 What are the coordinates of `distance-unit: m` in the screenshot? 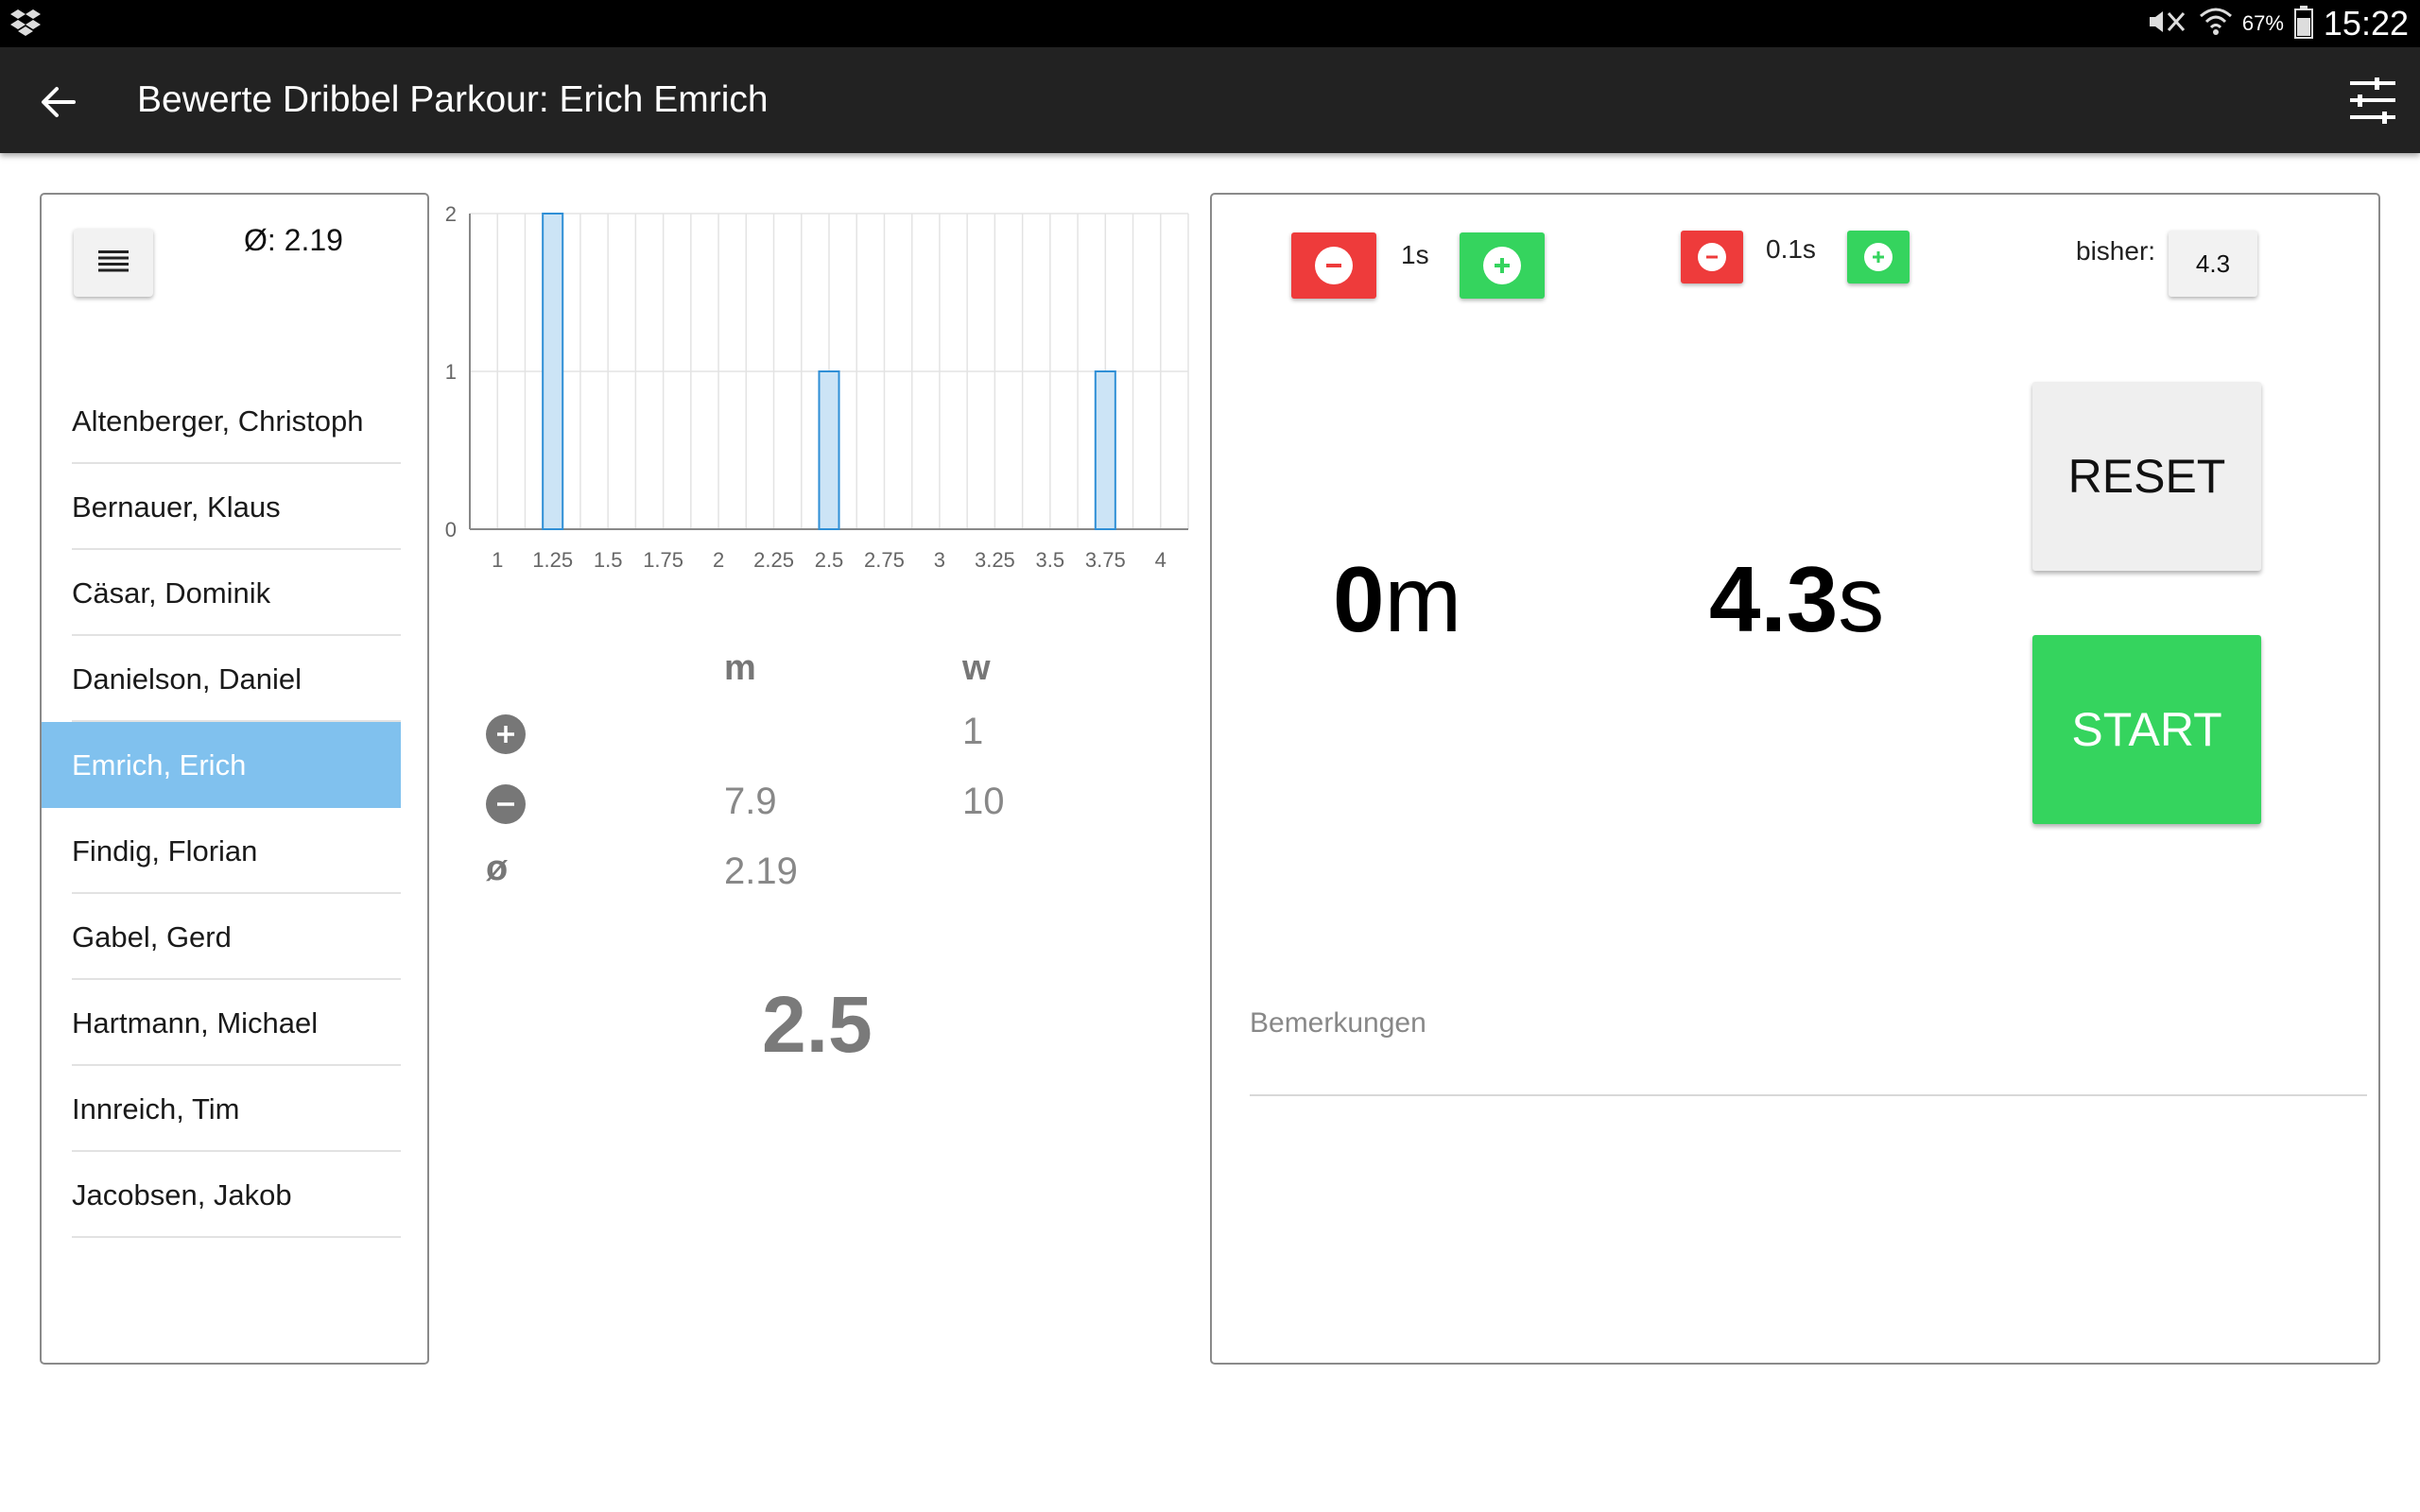 It's located at (1423, 599).